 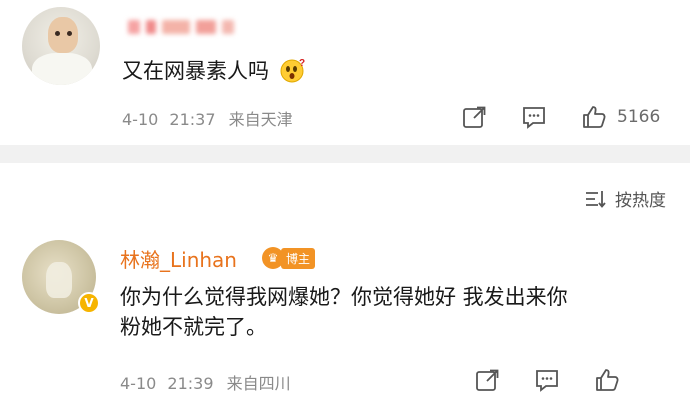 I want to click on avatar-eye-right, so click(x=69, y=33).